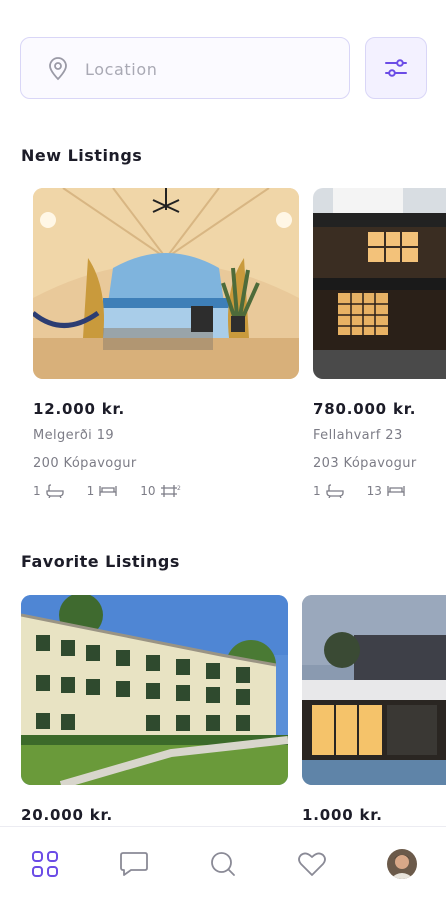  Describe the element at coordinates (79, 409) in the screenshot. I see `listing-price: 12.000 kr.` at that location.